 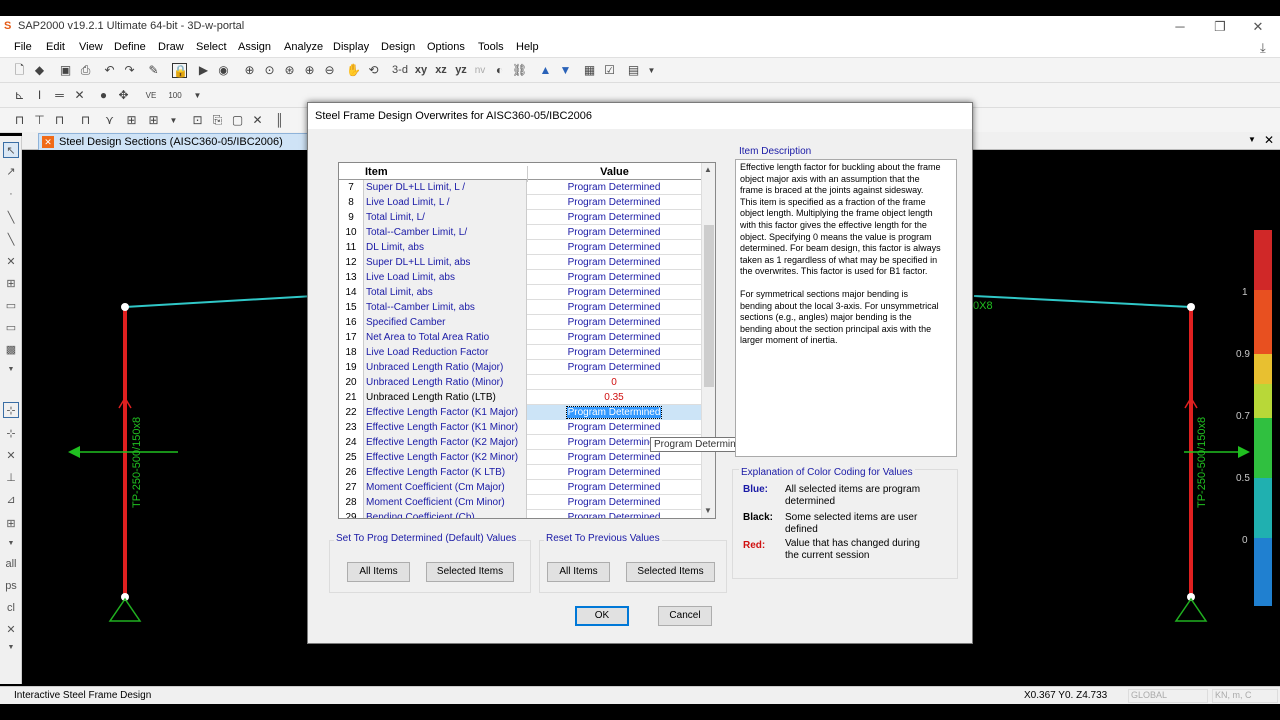 I want to click on reshape-icon: ↗, so click(x=11, y=172).